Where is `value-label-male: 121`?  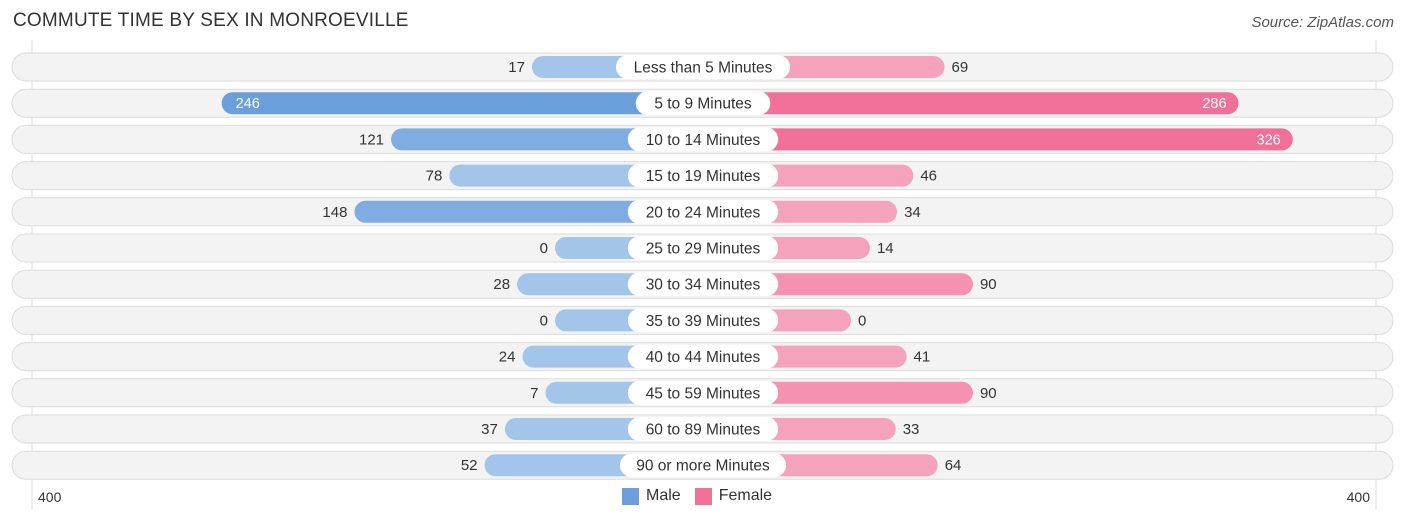
value-label-male: 121 is located at coordinates (371, 139).